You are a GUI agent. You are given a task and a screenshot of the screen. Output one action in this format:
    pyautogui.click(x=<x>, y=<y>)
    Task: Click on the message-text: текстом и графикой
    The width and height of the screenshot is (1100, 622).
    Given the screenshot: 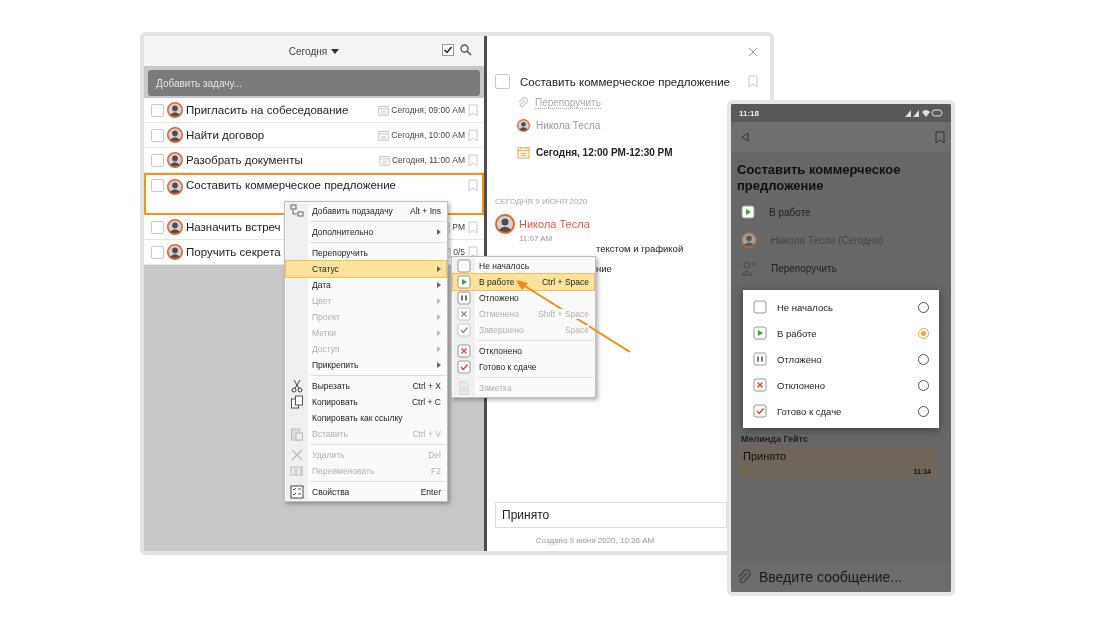 What is the action you would take?
    pyautogui.click(x=640, y=248)
    